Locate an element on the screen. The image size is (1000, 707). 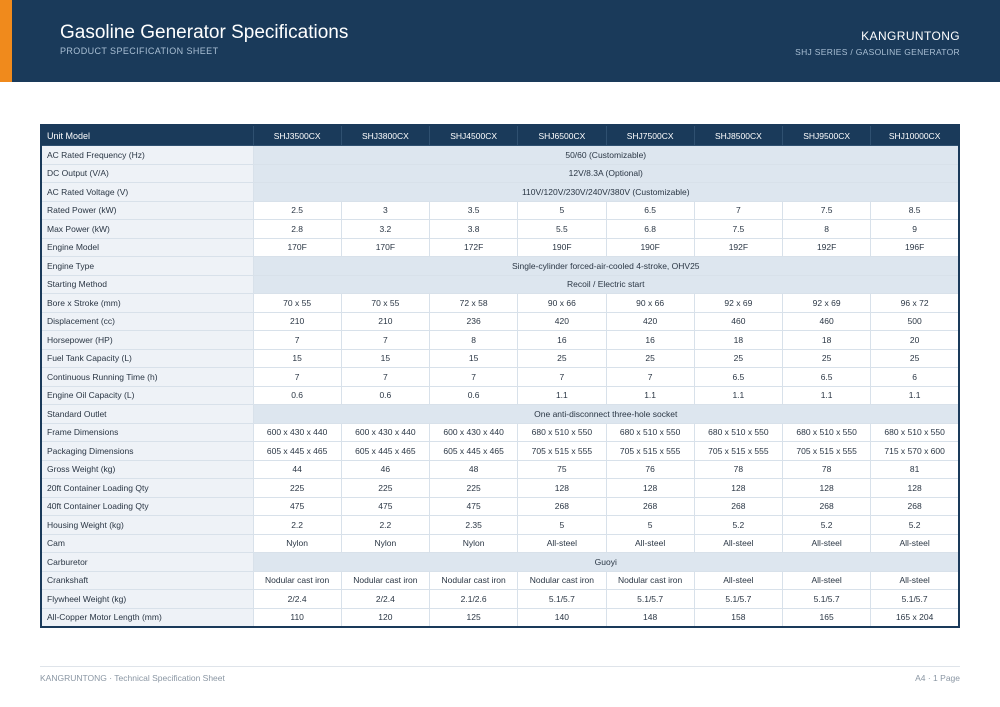
spec-label: 20ft Container Loading Qty is located at coordinates (147, 488).